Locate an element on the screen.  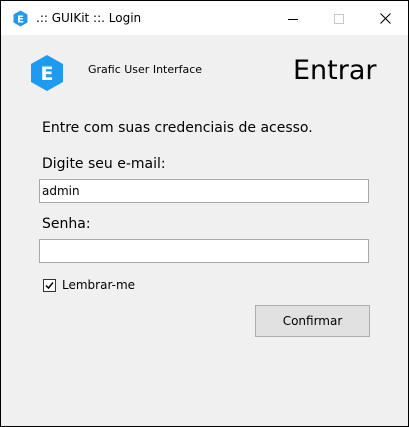
remember-me-checkbox-row: Lembrar-me is located at coordinates (89, 285).